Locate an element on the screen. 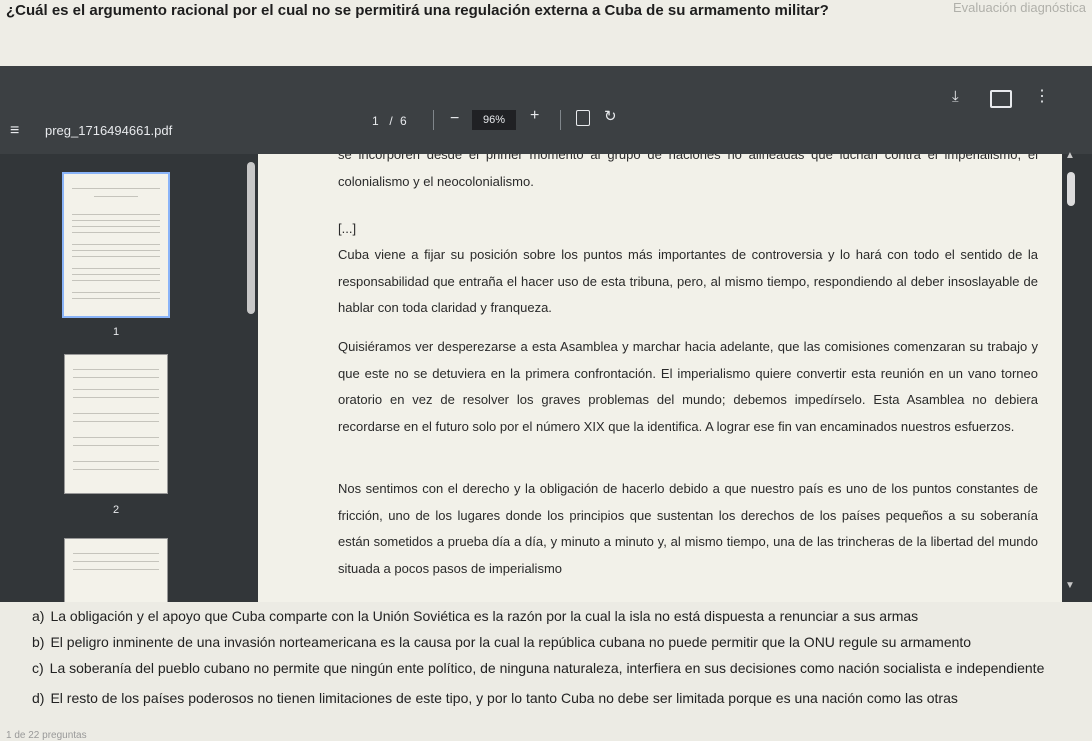  option-letter: c) is located at coordinates (38, 668).